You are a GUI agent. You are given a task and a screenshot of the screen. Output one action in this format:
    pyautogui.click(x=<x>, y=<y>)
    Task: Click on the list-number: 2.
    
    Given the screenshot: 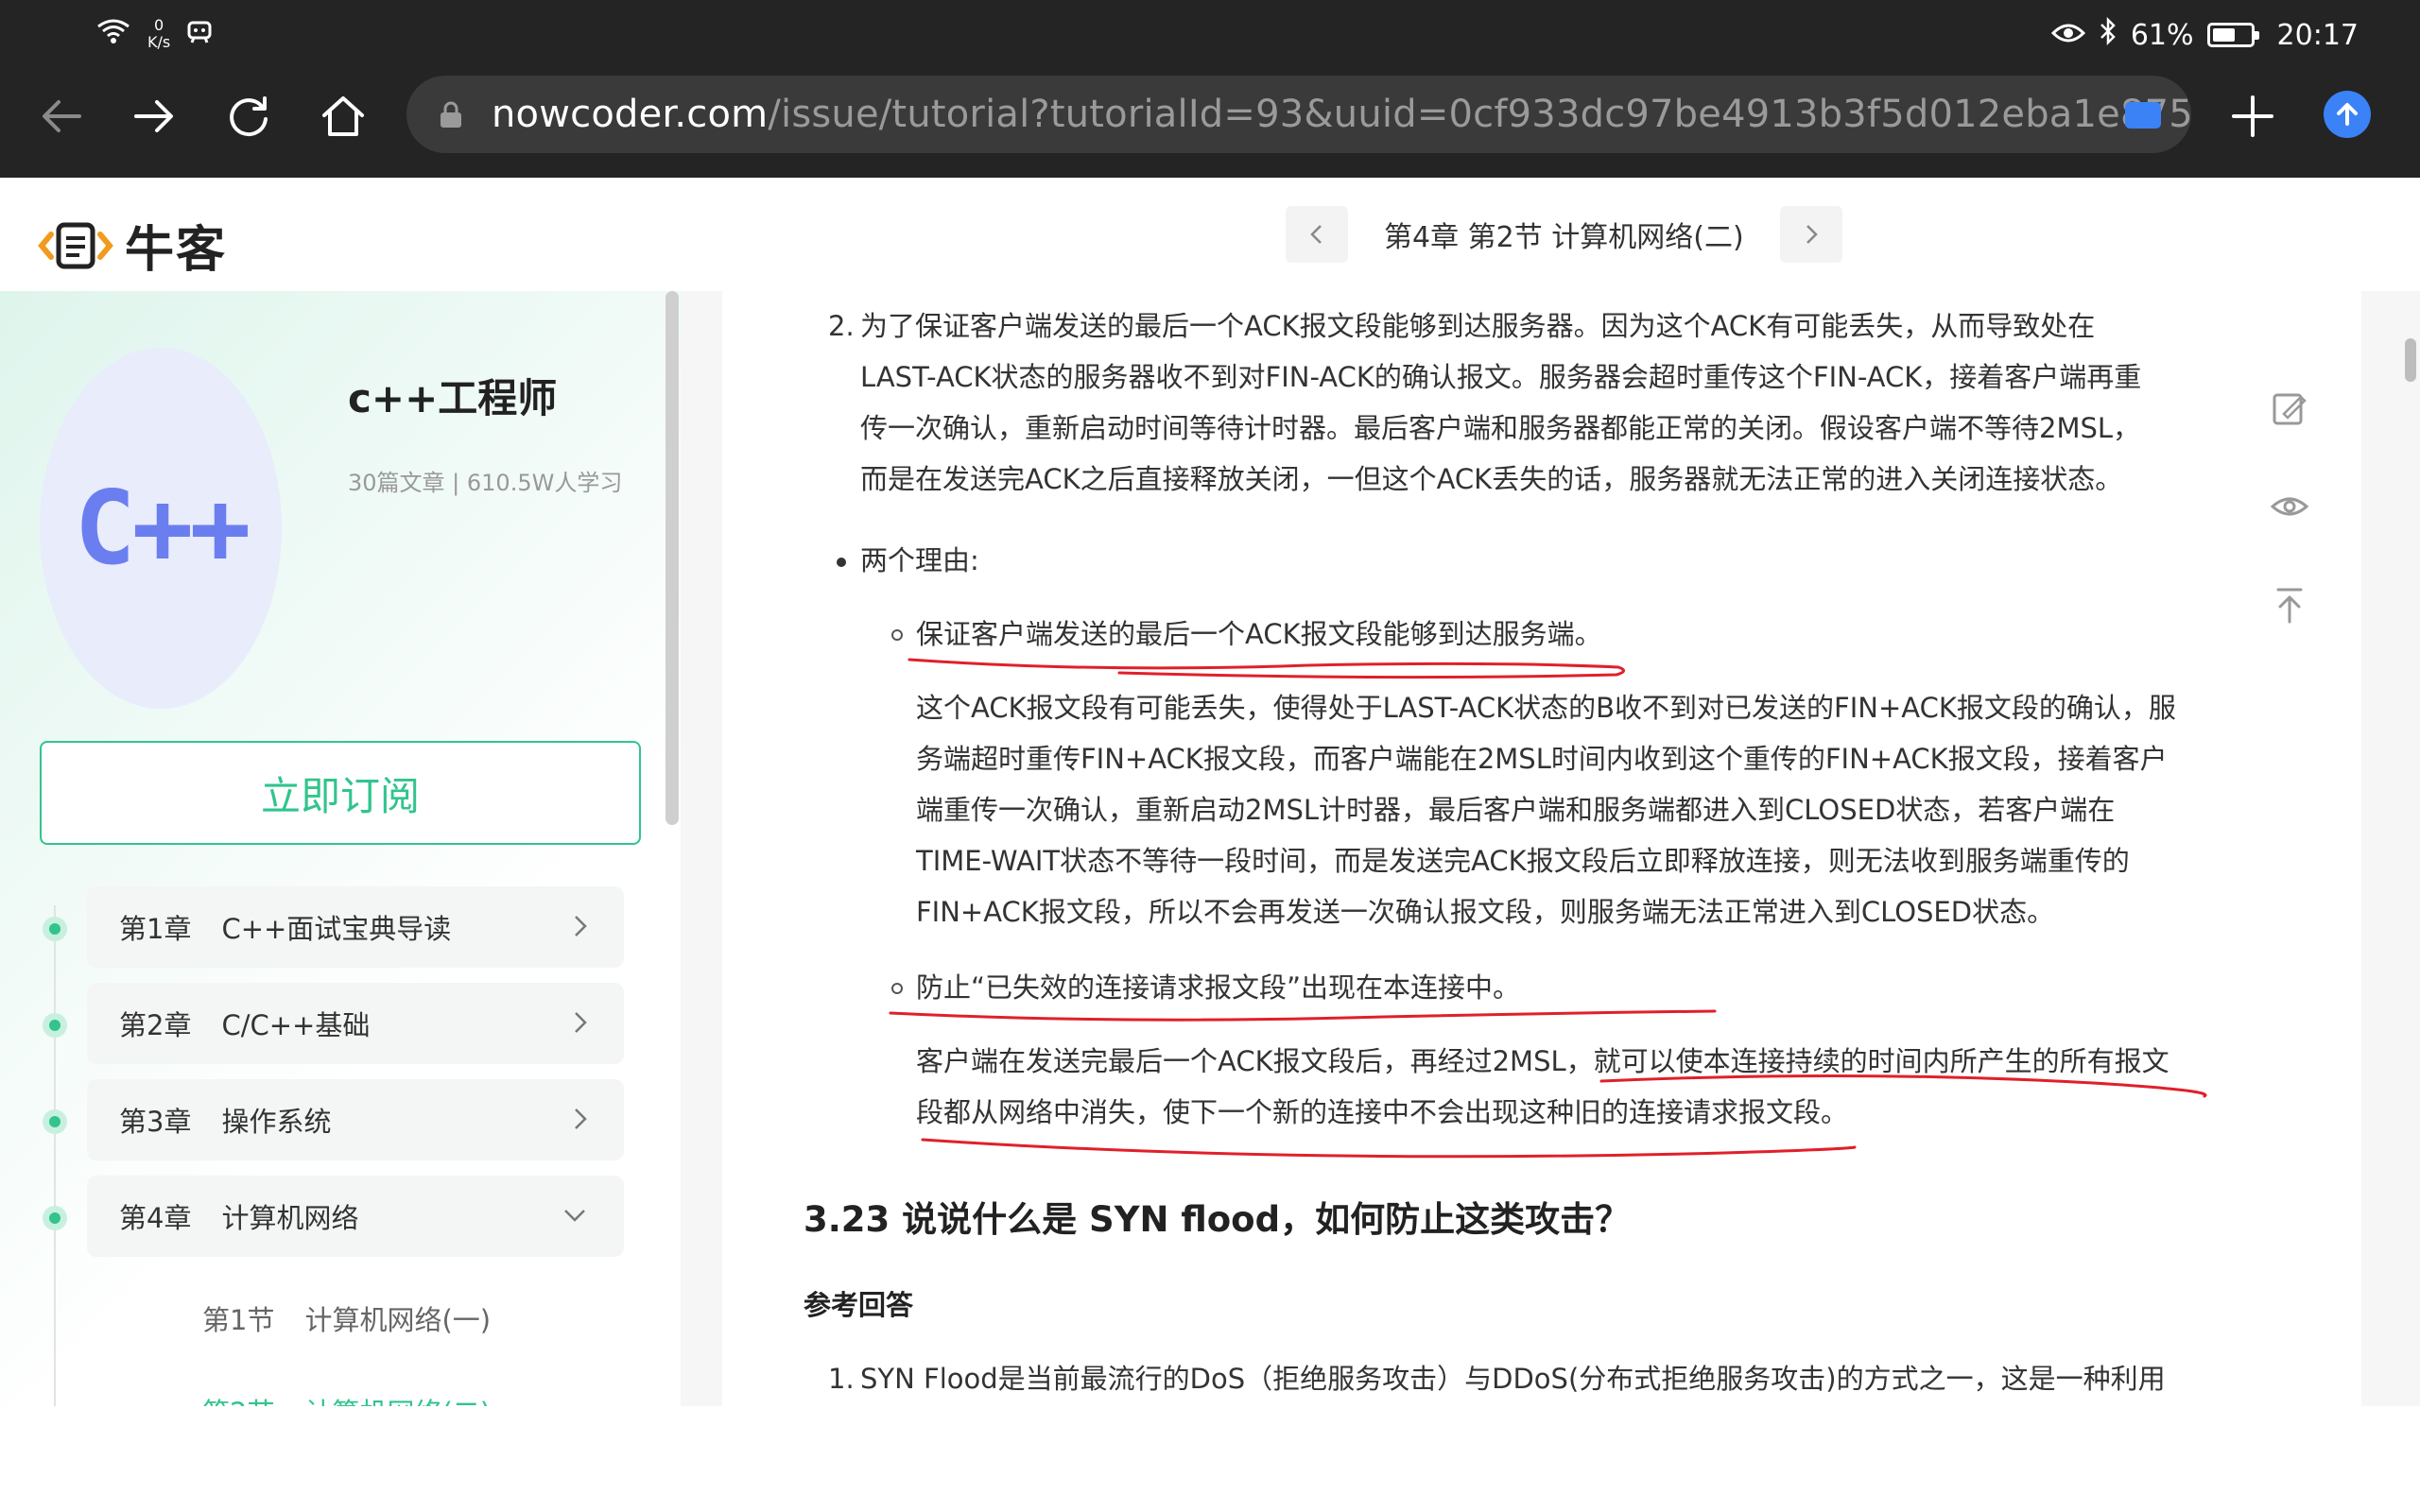 What is the action you would take?
    pyautogui.click(x=842, y=326)
    